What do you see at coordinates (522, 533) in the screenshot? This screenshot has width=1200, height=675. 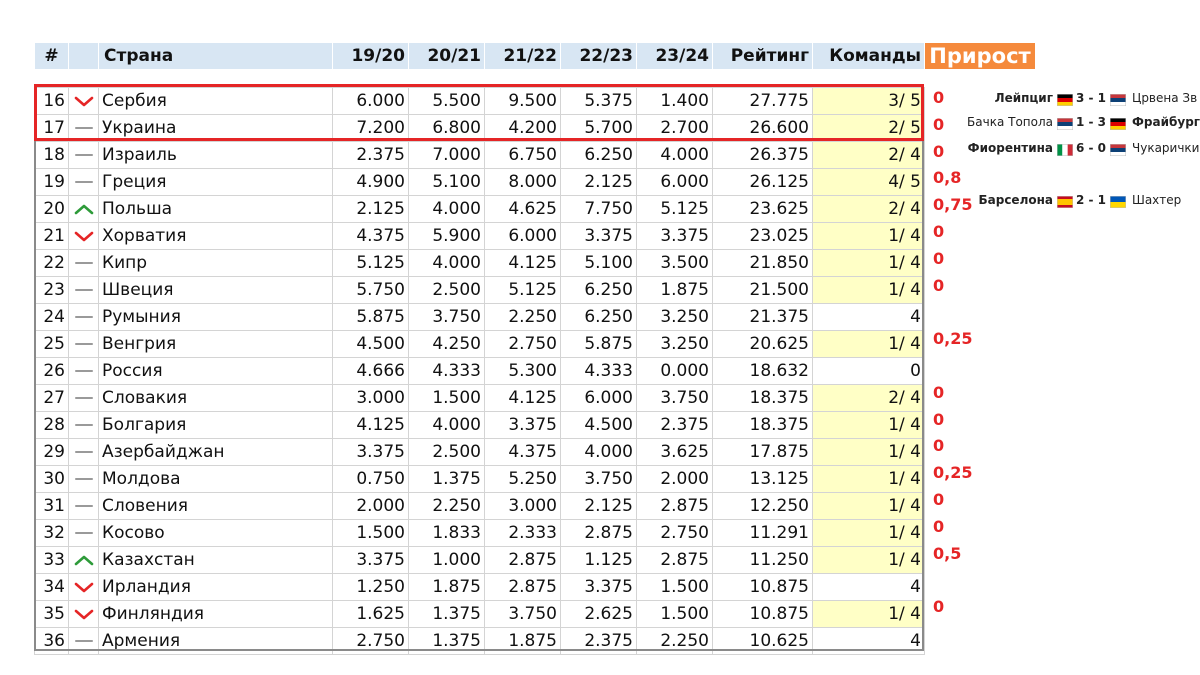 I see `season-3-cell: 2.333` at bounding box center [522, 533].